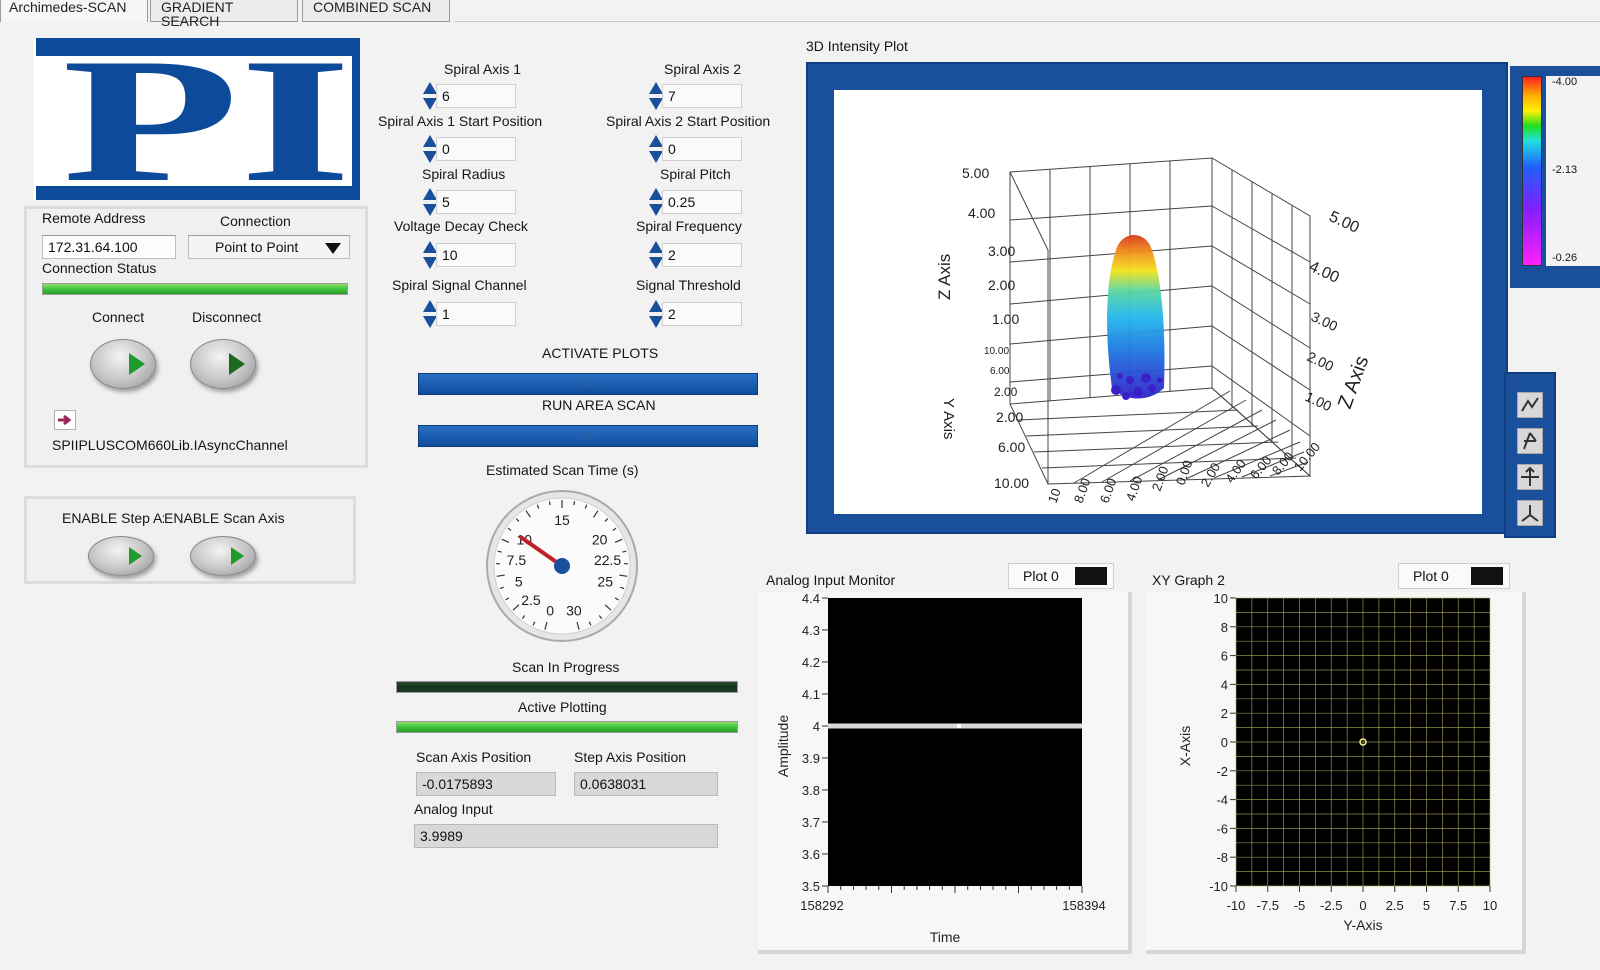 The image size is (1600, 970). What do you see at coordinates (783, 746) in the screenshot?
I see `analog-y-axis-label: Amplitude` at bounding box center [783, 746].